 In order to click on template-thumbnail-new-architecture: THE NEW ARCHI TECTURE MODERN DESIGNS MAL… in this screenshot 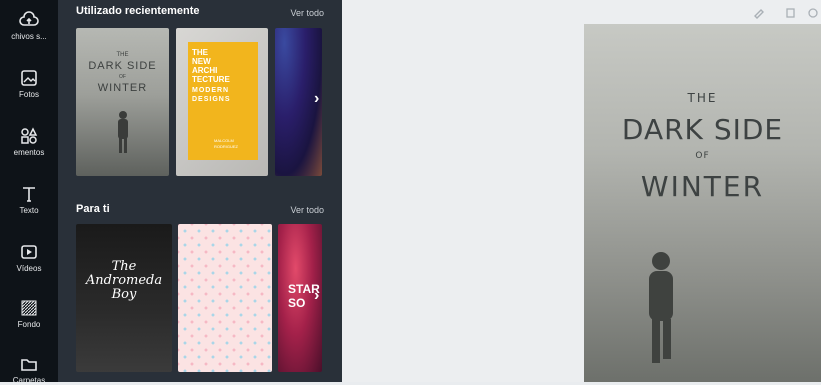, I will do `click(222, 102)`.